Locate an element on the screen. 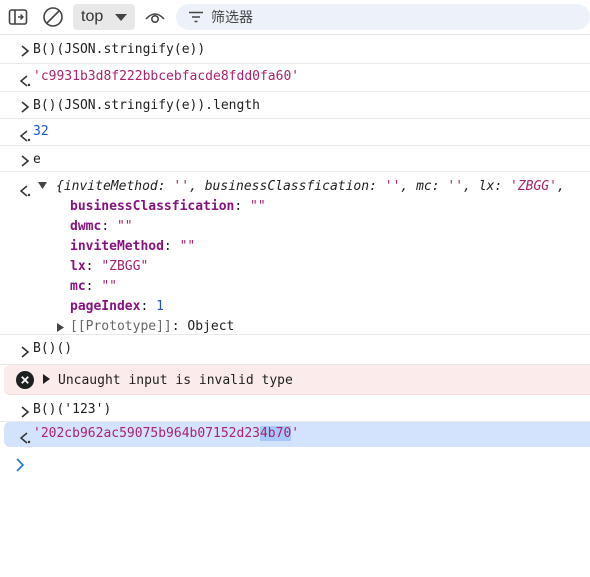 This screenshot has width=590, height=577. sidebar-toggle-button is located at coordinates (18, 17).